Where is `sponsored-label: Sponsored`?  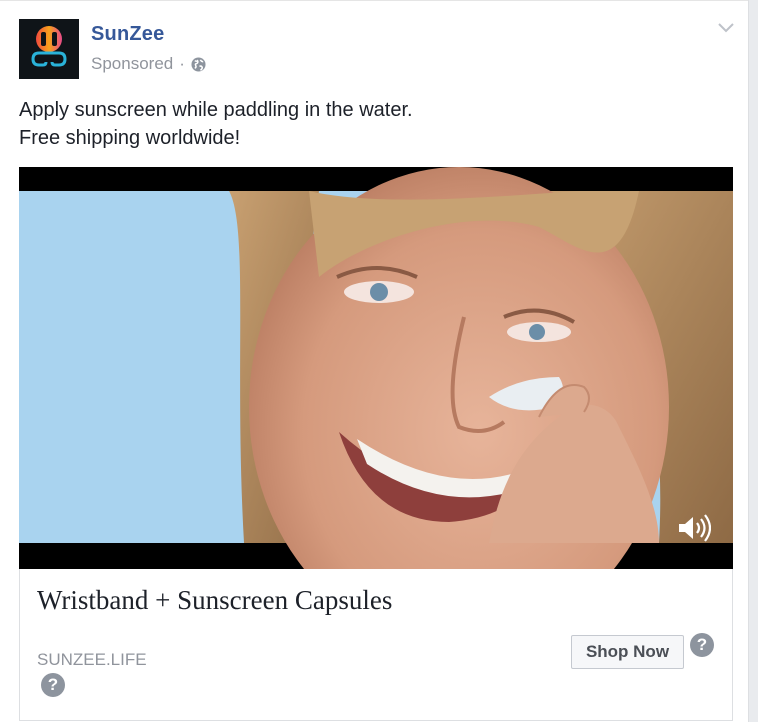 sponsored-label: Sponsored is located at coordinates (132, 64).